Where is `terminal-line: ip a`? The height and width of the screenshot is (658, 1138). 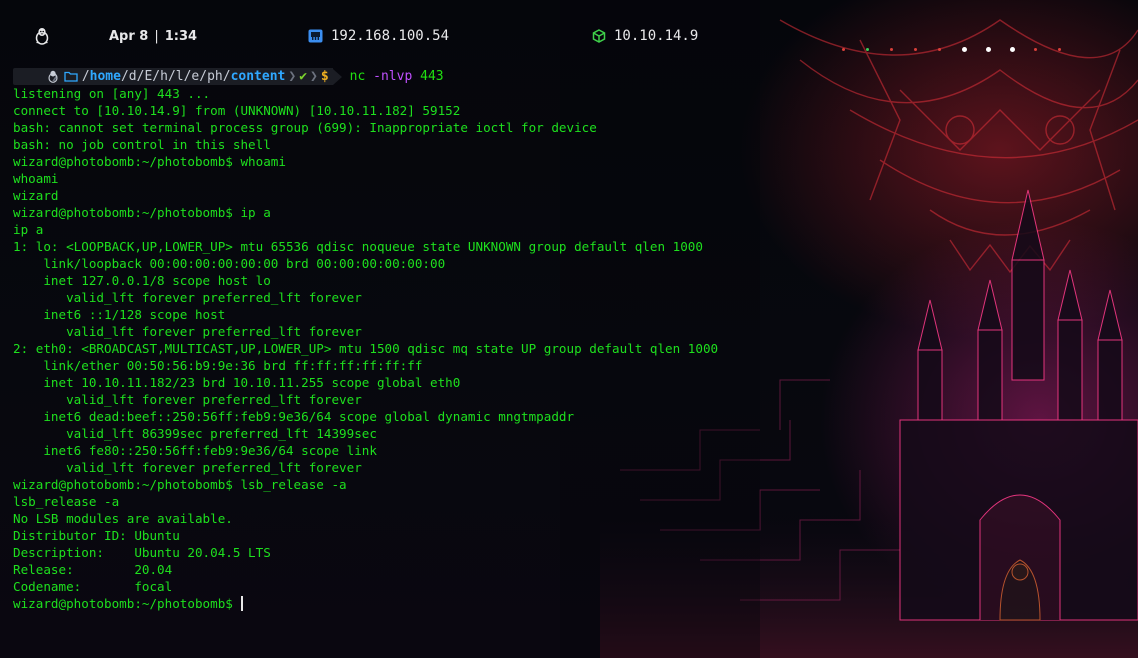
terminal-line: ip a is located at coordinates (28, 229).